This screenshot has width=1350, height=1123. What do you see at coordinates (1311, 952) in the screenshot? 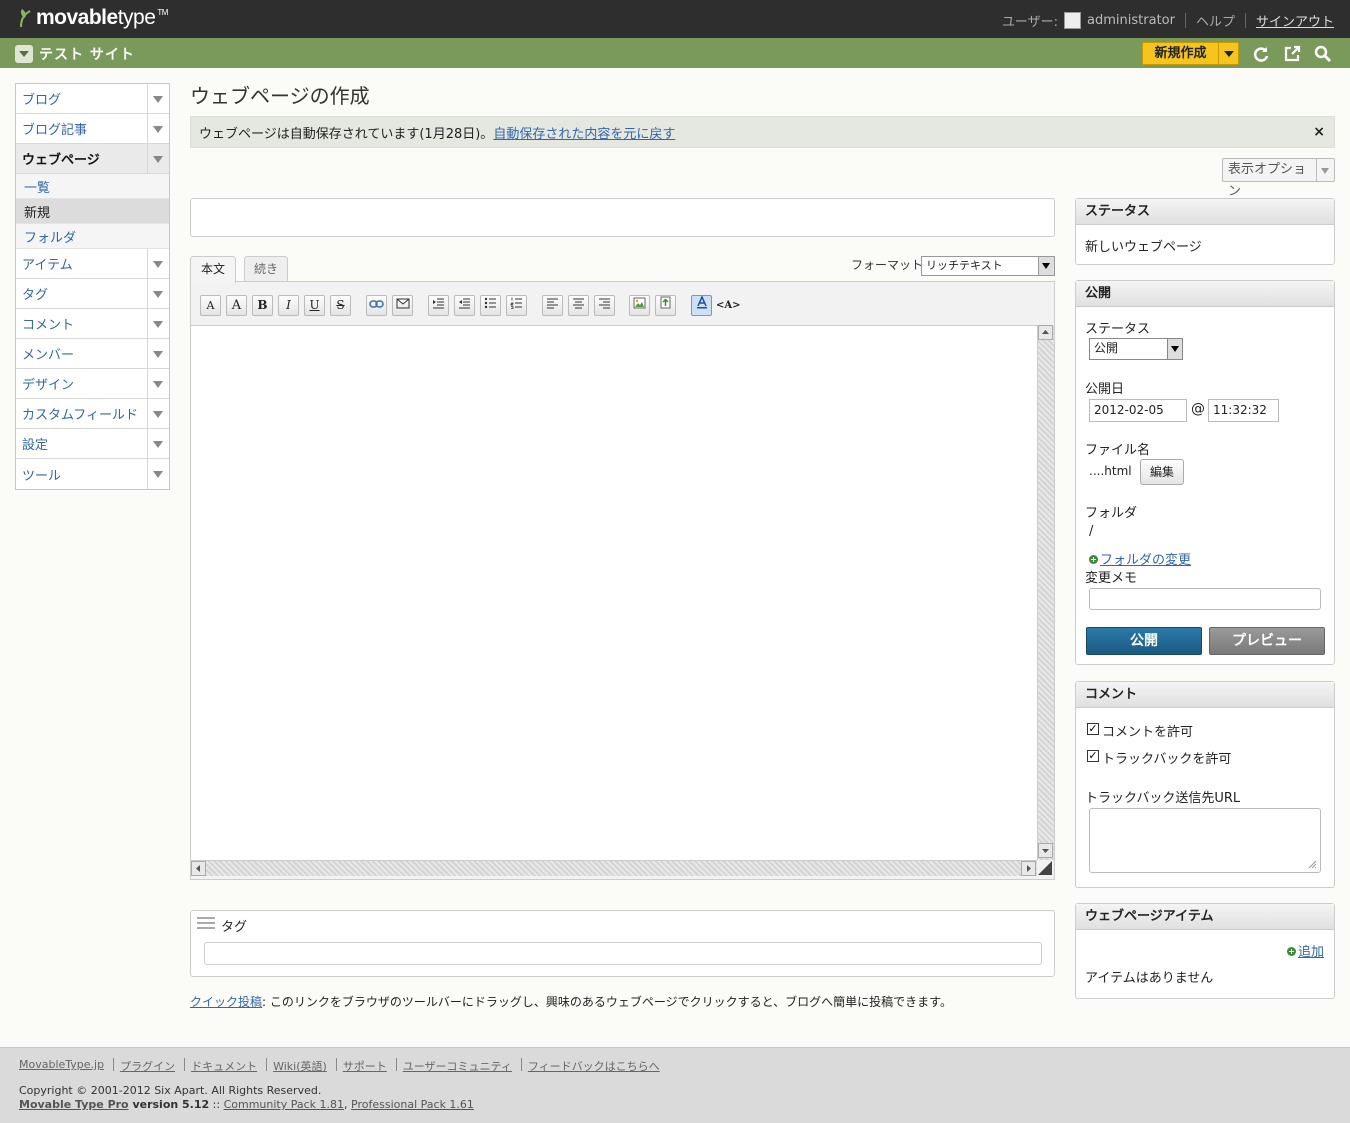
I see `add-asset-link: 追加` at bounding box center [1311, 952].